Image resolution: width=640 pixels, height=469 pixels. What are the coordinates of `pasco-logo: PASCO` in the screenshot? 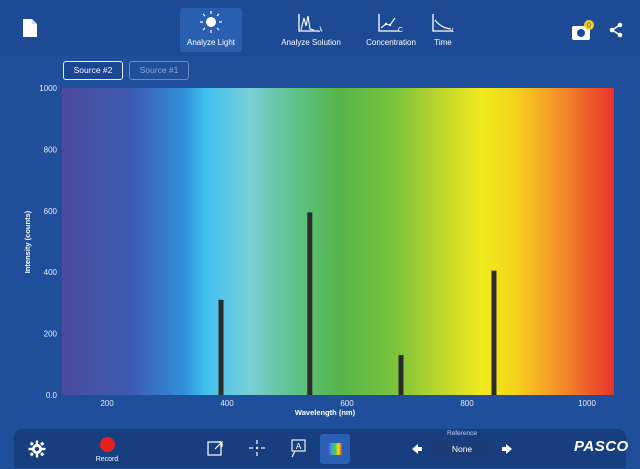 It's located at (601, 446).